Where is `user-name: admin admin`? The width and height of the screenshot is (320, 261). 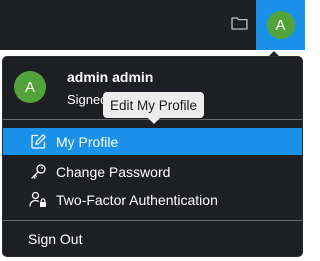 user-name: admin admin is located at coordinates (110, 77).